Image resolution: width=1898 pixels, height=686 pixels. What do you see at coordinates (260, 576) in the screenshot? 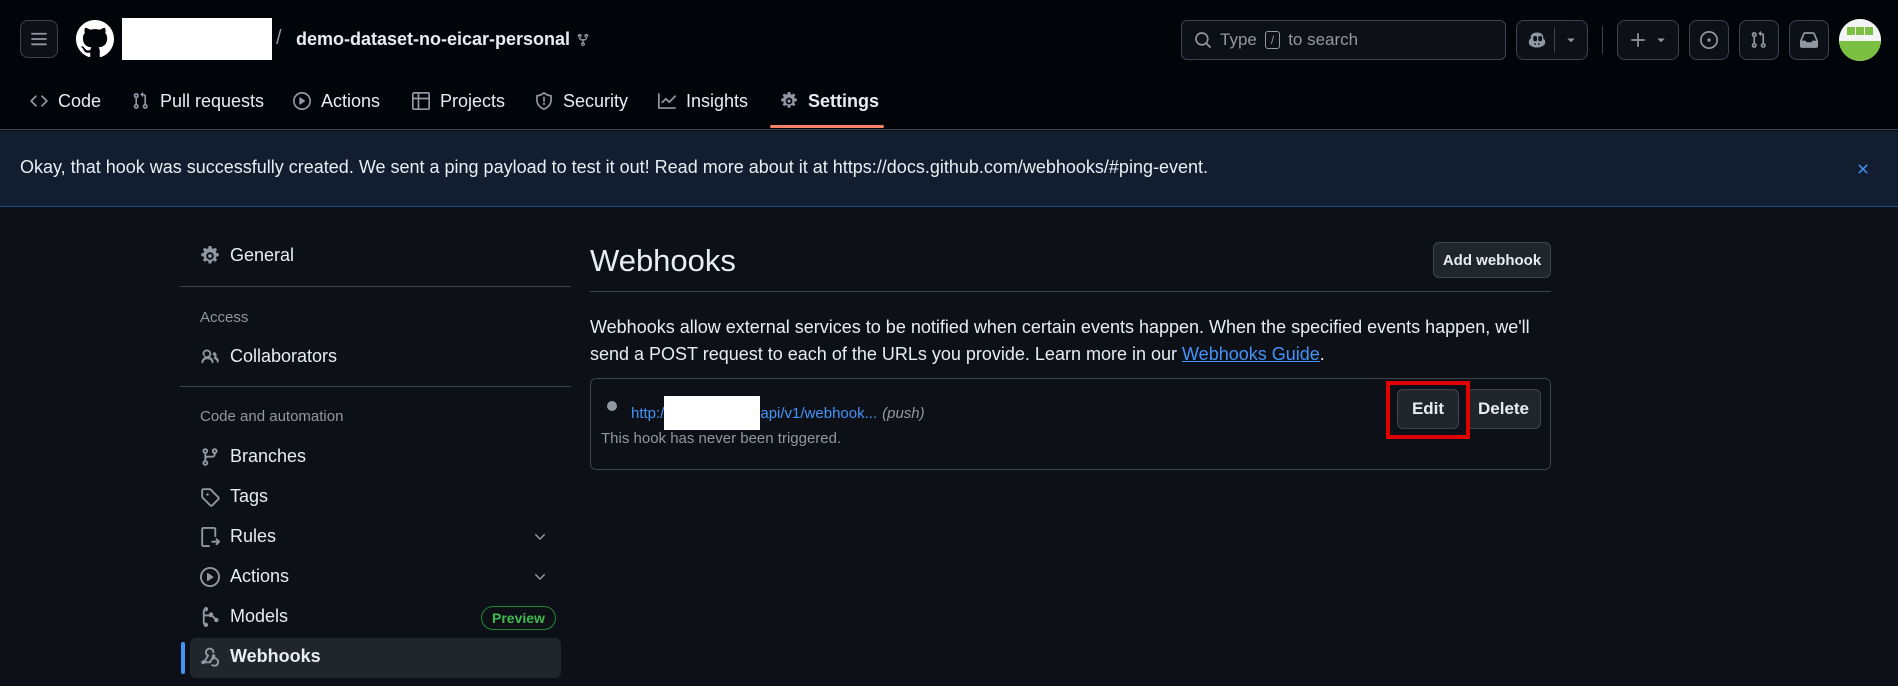
I see `sidebar-item-label: Actions` at bounding box center [260, 576].